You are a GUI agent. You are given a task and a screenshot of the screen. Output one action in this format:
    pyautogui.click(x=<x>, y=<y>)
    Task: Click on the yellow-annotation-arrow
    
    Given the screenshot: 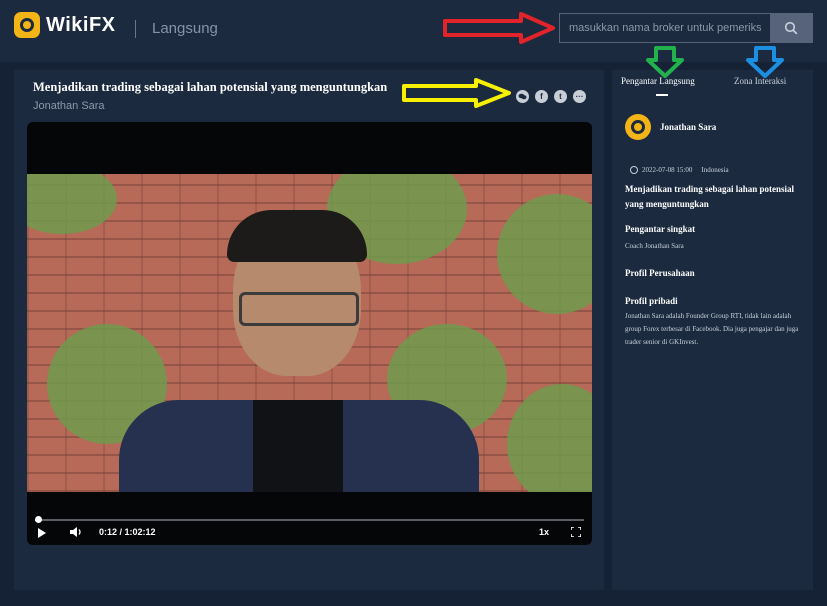 What is the action you would take?
    pyautogui.click(x=456, y=93)
    